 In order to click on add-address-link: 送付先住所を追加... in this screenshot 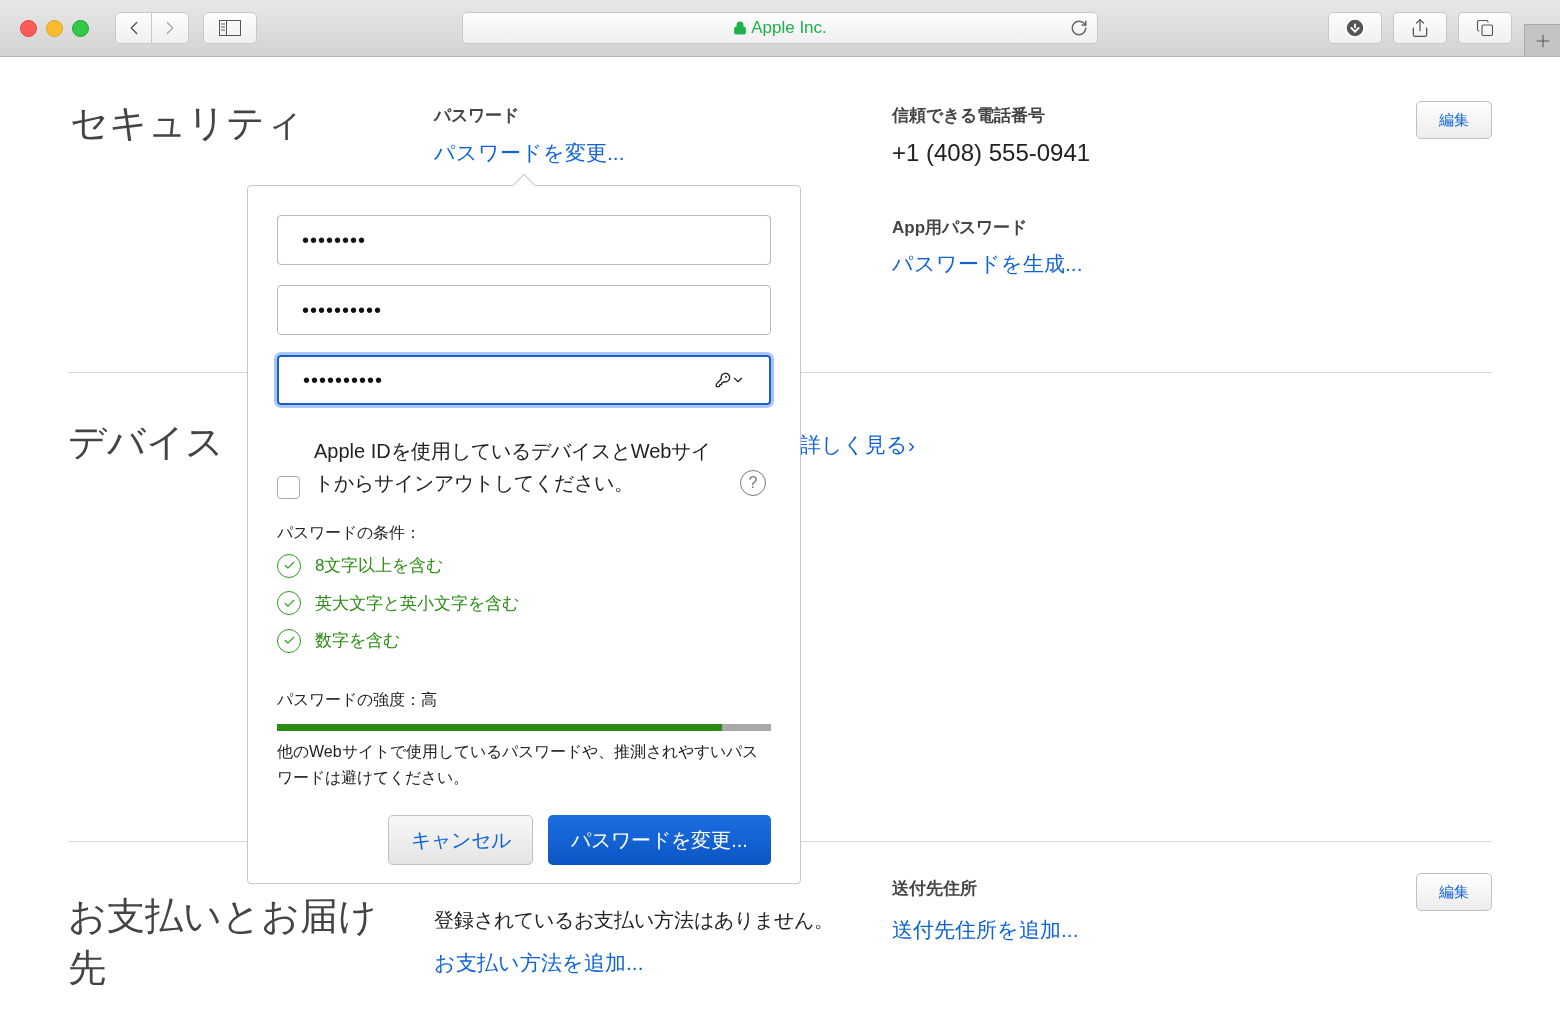, I will do `click(985, 929)`.